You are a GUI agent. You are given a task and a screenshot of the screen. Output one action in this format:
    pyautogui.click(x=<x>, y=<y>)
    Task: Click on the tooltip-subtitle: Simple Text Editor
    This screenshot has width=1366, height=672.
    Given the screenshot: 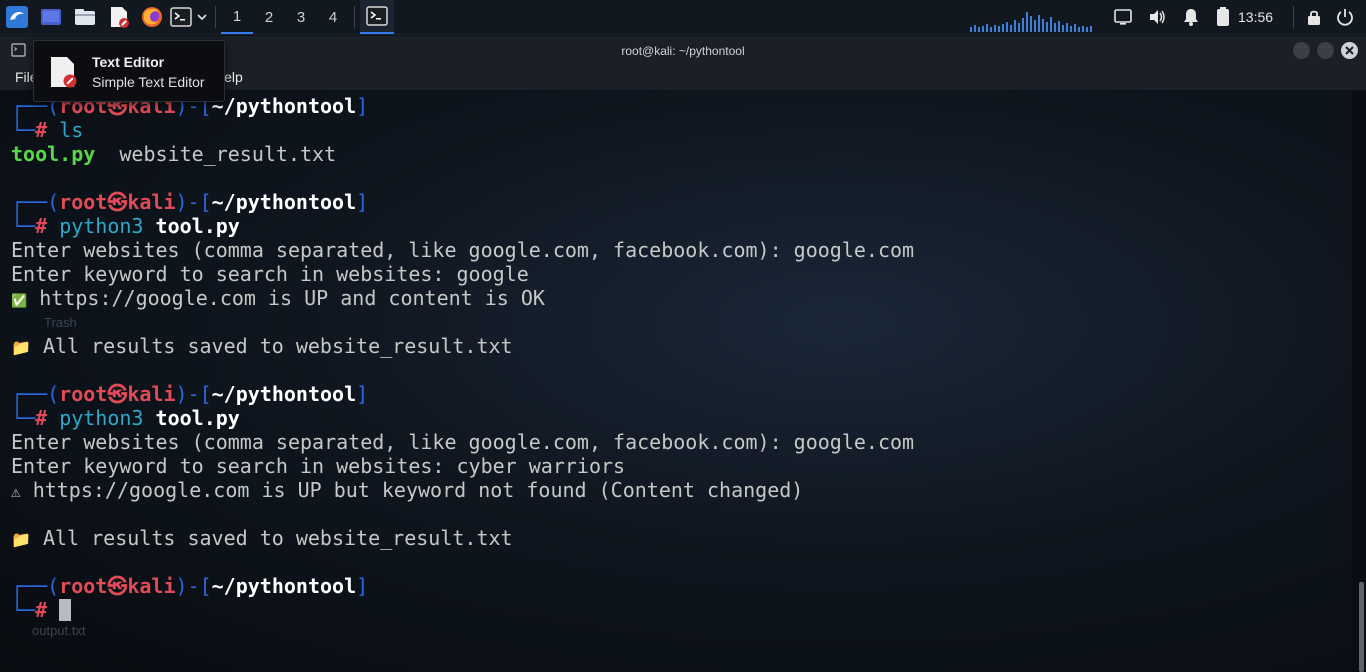 What is the action you would take?
    pyautogui.click(x=148, y=82)
    